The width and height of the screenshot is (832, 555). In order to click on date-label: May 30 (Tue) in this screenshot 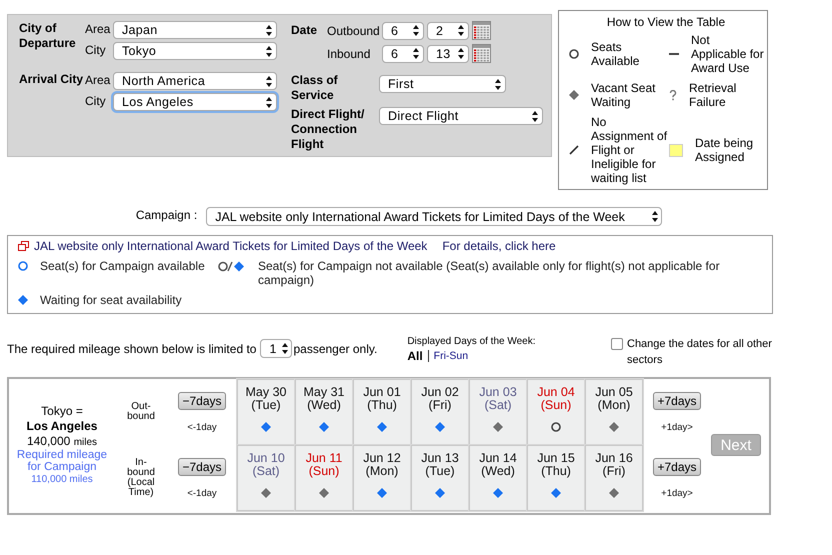, I will do `click(266, 399)`.